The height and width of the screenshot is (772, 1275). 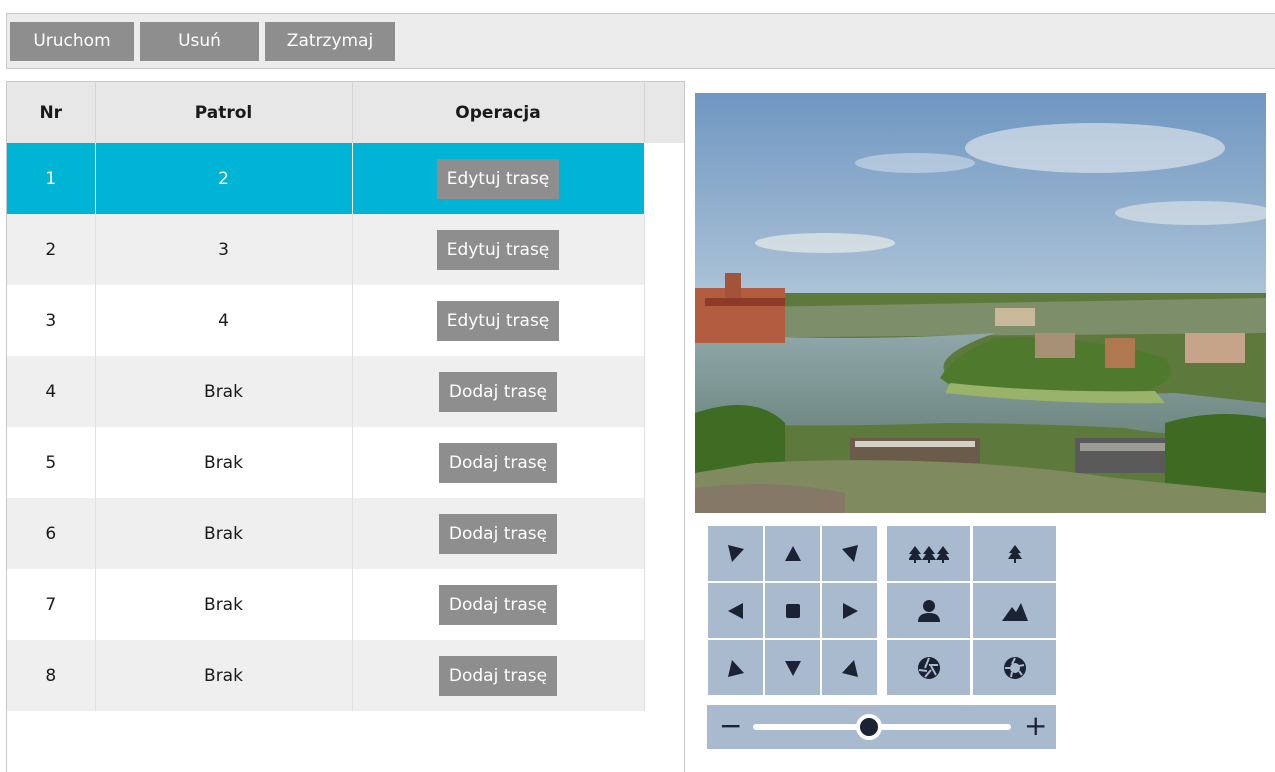 I want to click on iris-close-icon, so click(x=928, y=667).